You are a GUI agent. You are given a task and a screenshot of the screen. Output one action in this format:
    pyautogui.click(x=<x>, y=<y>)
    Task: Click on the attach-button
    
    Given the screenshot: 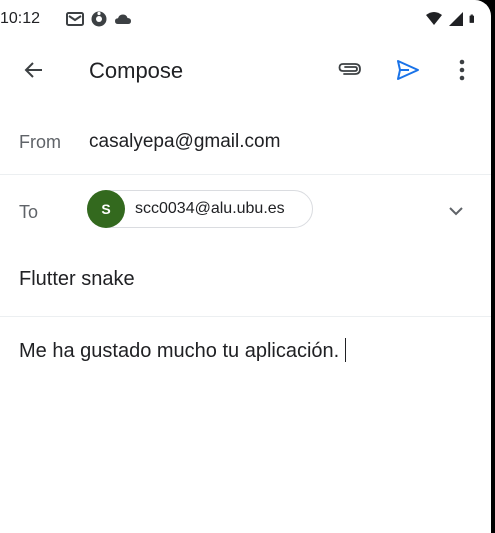 What is the action you would take?
    pyautogui.click(x=350, y=70)
    